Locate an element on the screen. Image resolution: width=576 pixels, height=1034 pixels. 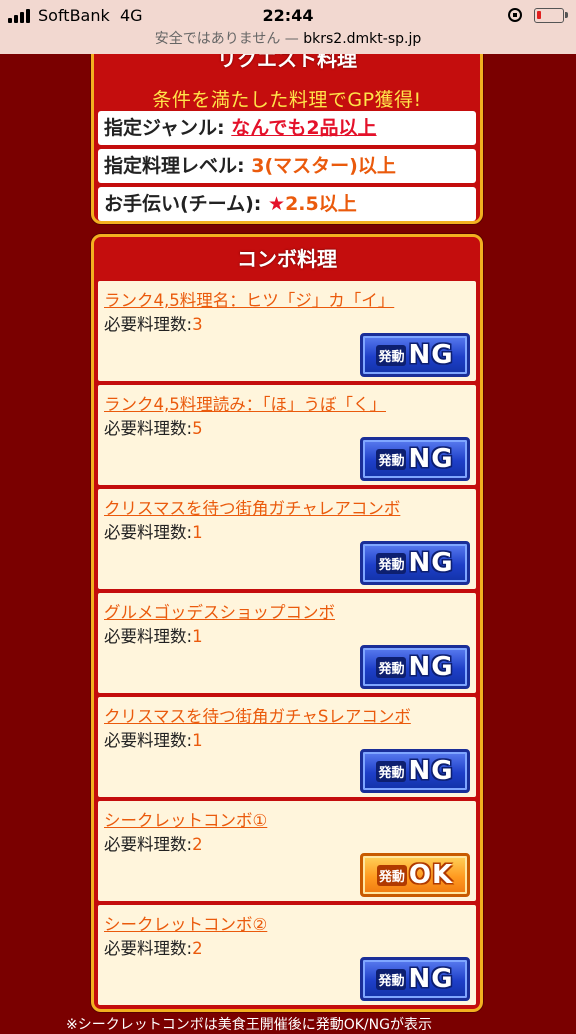
combo-required-count: 必要料理数:3 is located at coordinates (153, 324).